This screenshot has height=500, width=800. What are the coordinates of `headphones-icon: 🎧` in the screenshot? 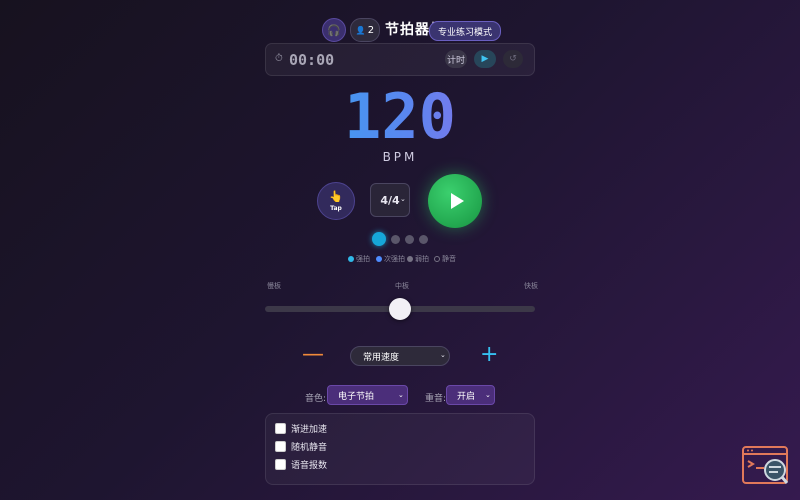 It's located at (334, 30).